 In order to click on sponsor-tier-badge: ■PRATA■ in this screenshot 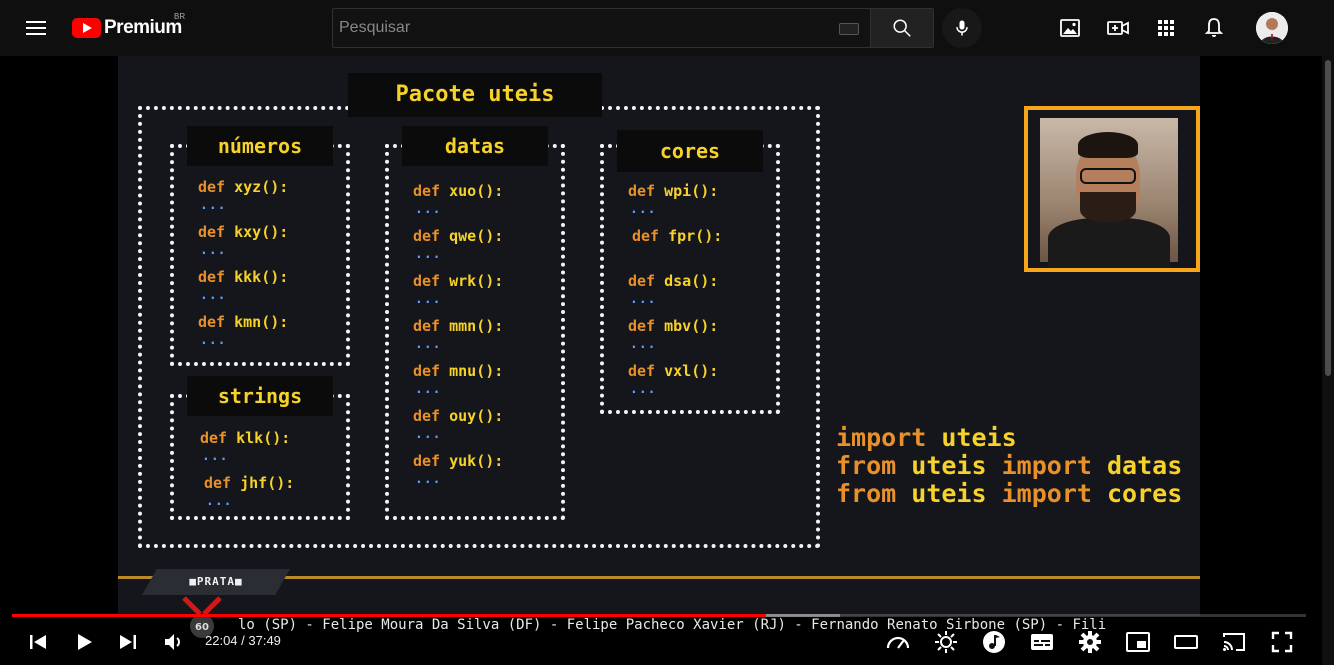, I will do `click(216, 582)`.